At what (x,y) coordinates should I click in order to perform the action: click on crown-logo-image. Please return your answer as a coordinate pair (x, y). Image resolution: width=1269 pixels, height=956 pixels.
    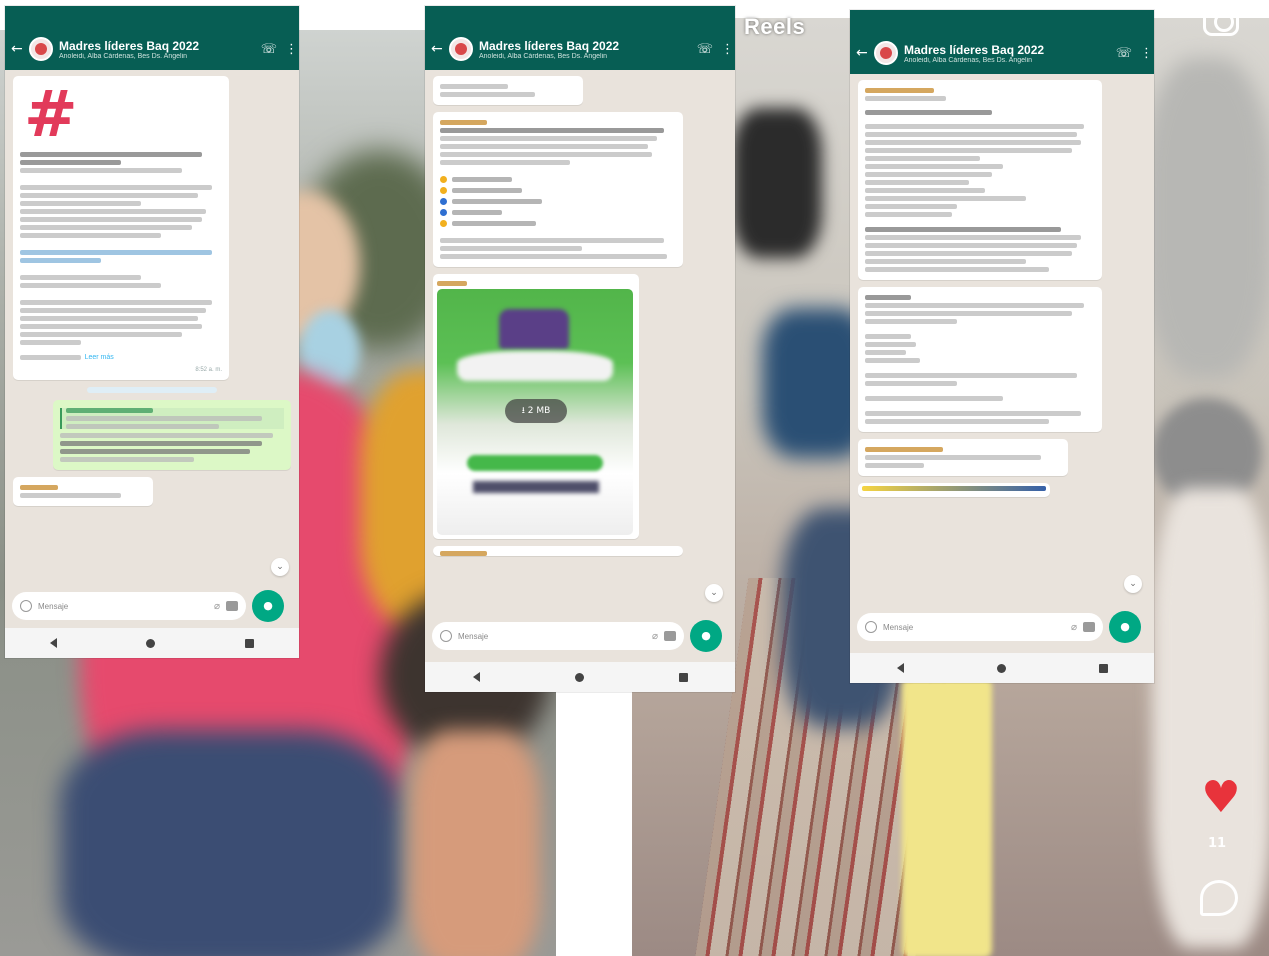
    Looking at the image, I should click on (534, 329).